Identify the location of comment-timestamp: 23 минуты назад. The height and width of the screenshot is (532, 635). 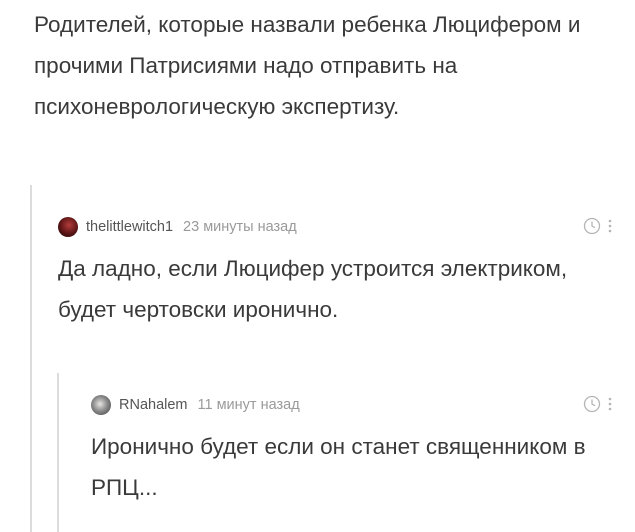
(240, 227).